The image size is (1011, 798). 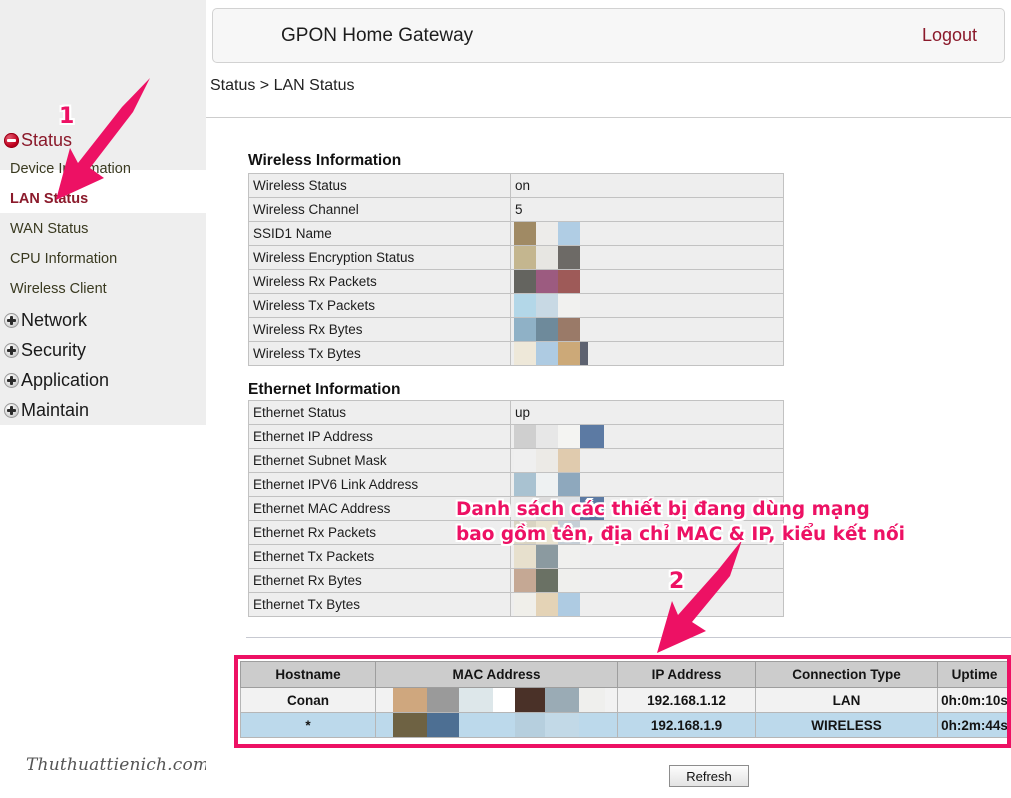 I want to click on sidebar-item-network: Network, so click(x=45, y=320).